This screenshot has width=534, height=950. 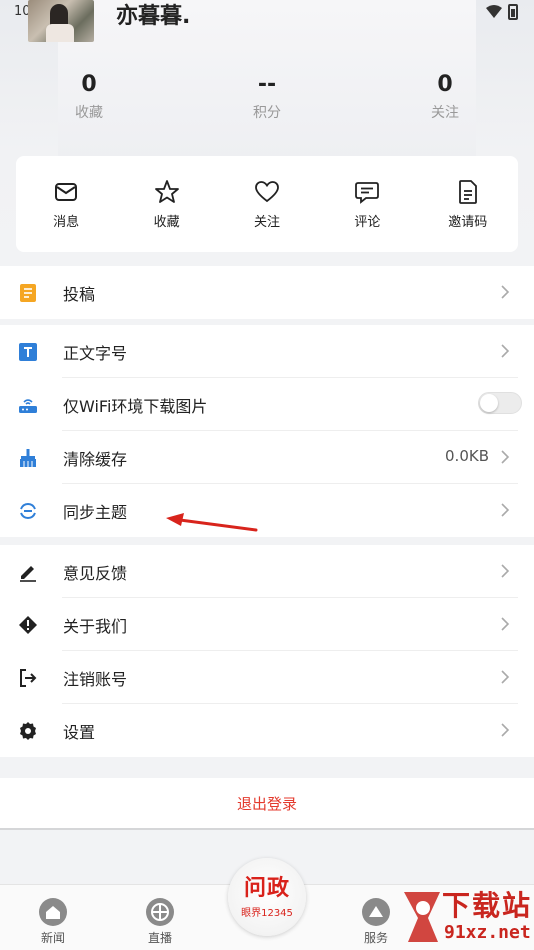 I want to click on menu-item-feedback: 意见反馈, so click(x=267, y=571).